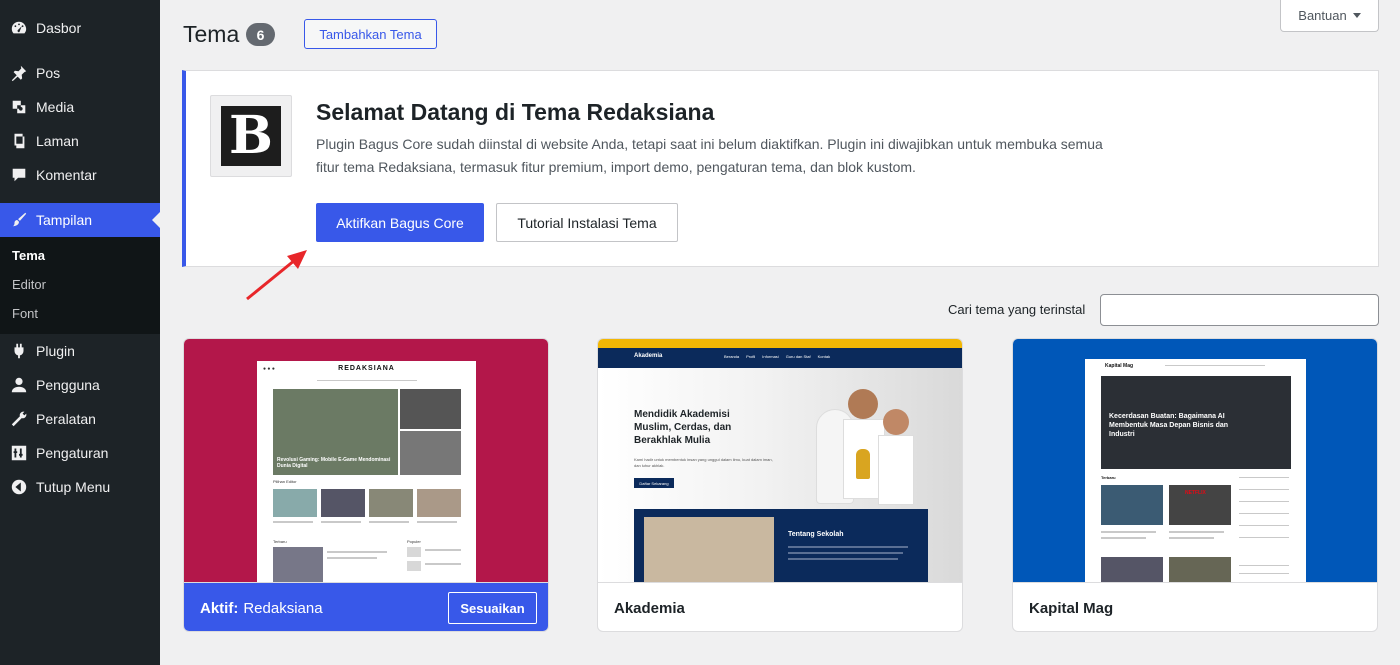 This screenshot has height=665, width=1400. I want to click on sidebar-item-dasbor: Dasbor, so click(80, 28).